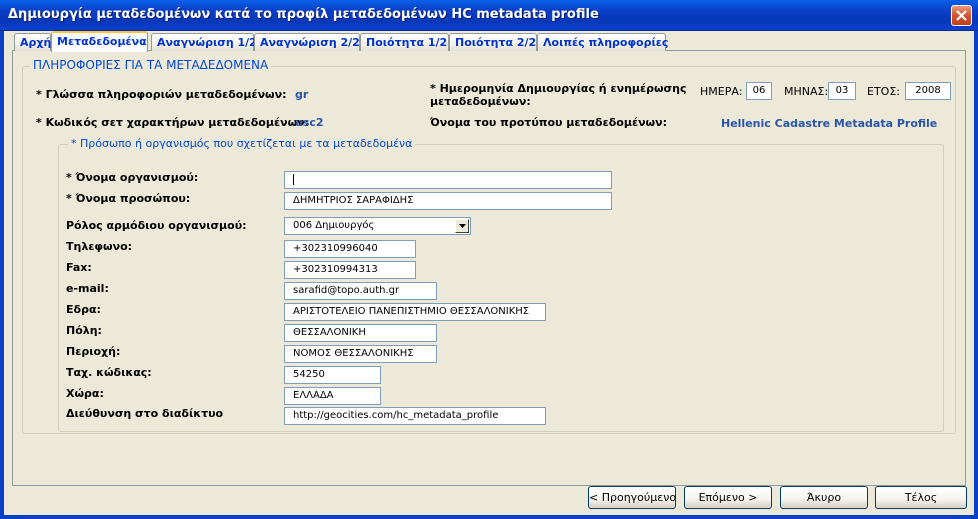  Describe the element at coordinates (309, 122) in the screenshot. I see `charset-value: usc2` at that location.